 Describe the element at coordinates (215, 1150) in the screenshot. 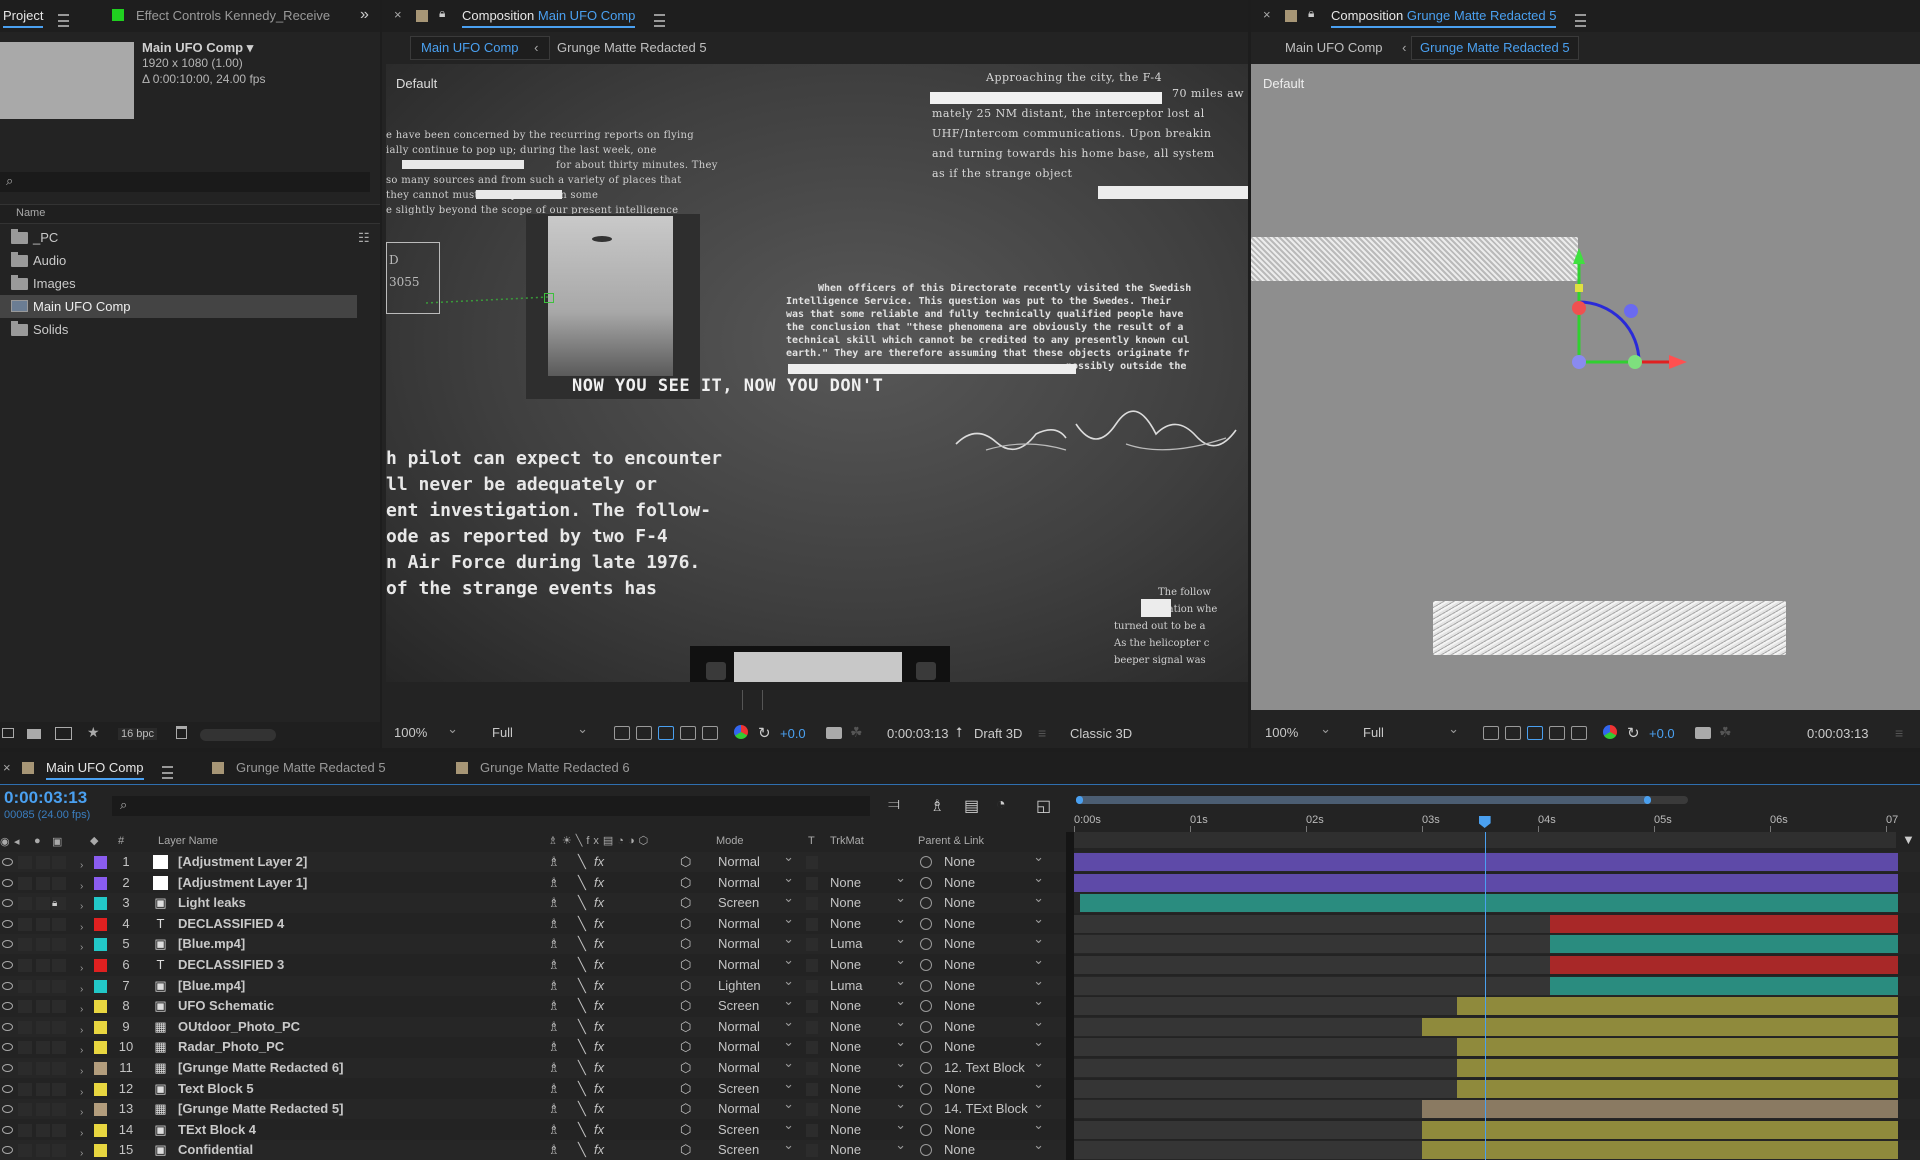

I see `layer-name: Confidential` at that location.